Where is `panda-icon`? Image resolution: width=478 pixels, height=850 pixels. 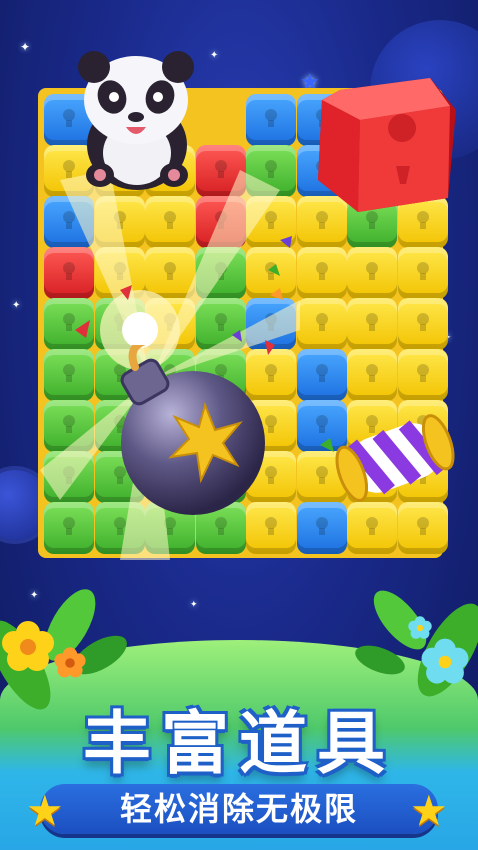 panda-icon is located at coordinates (136, 120).